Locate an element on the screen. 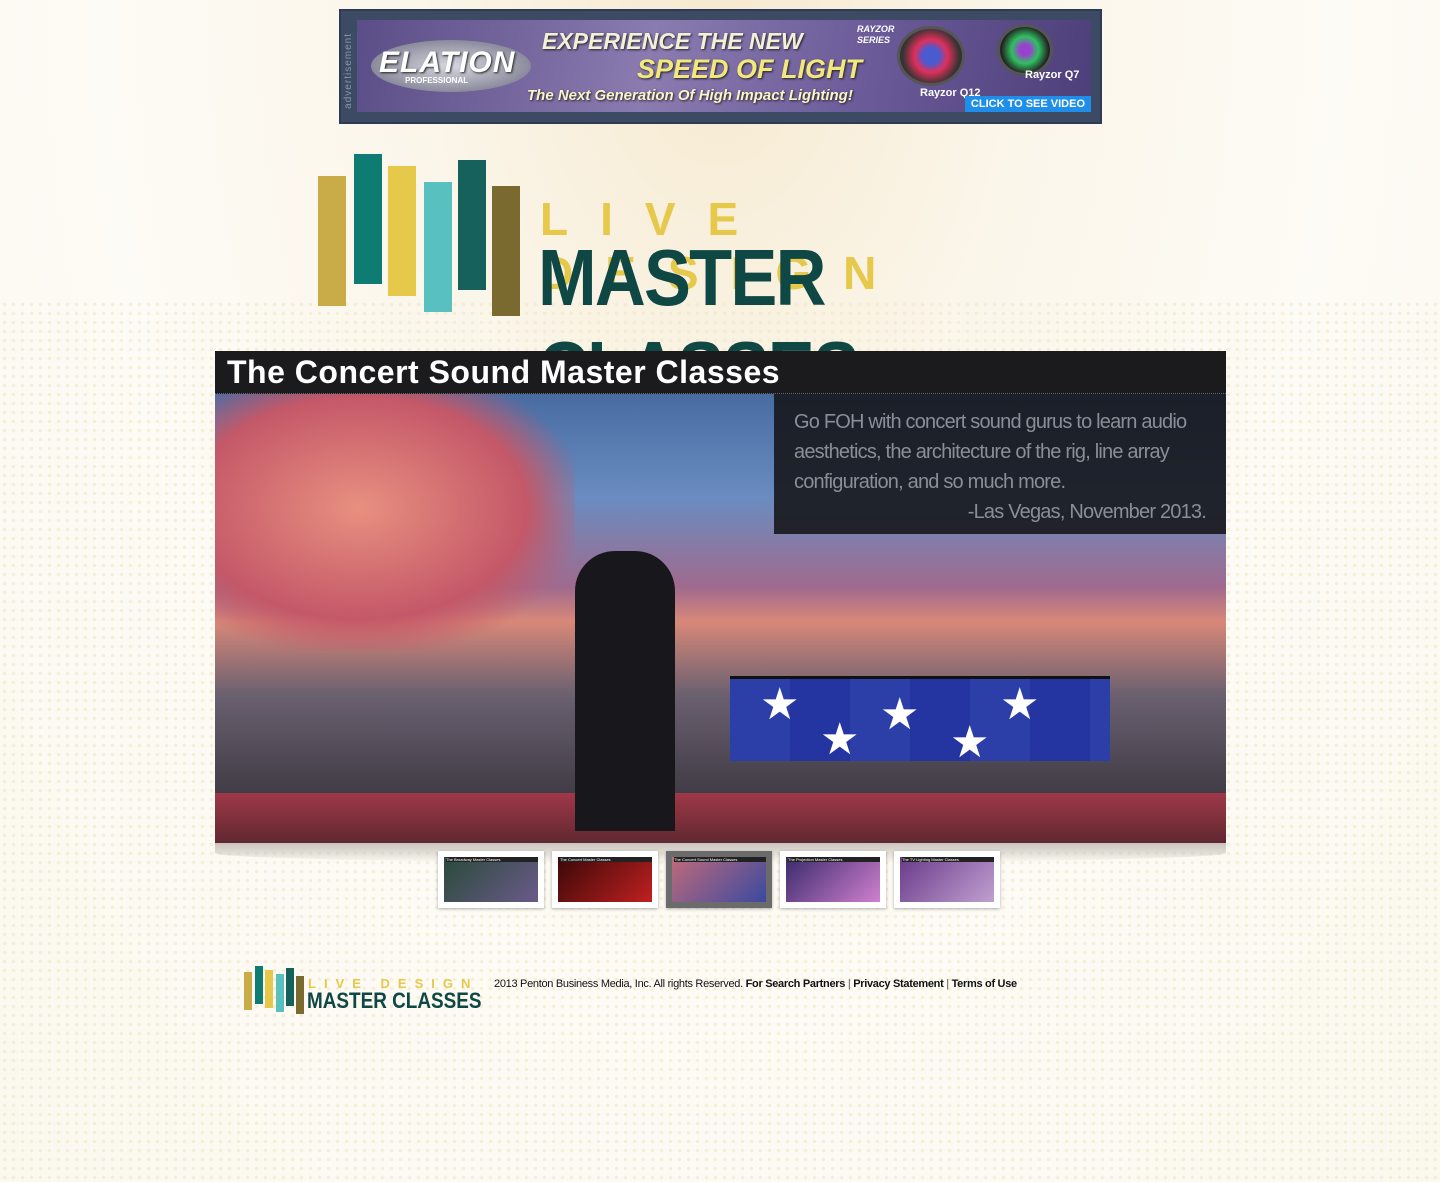 The width and height of the screenshot is (1440, 1182). thumbnail-image: The Projection Master Classes is located at coordinates (833, 879).